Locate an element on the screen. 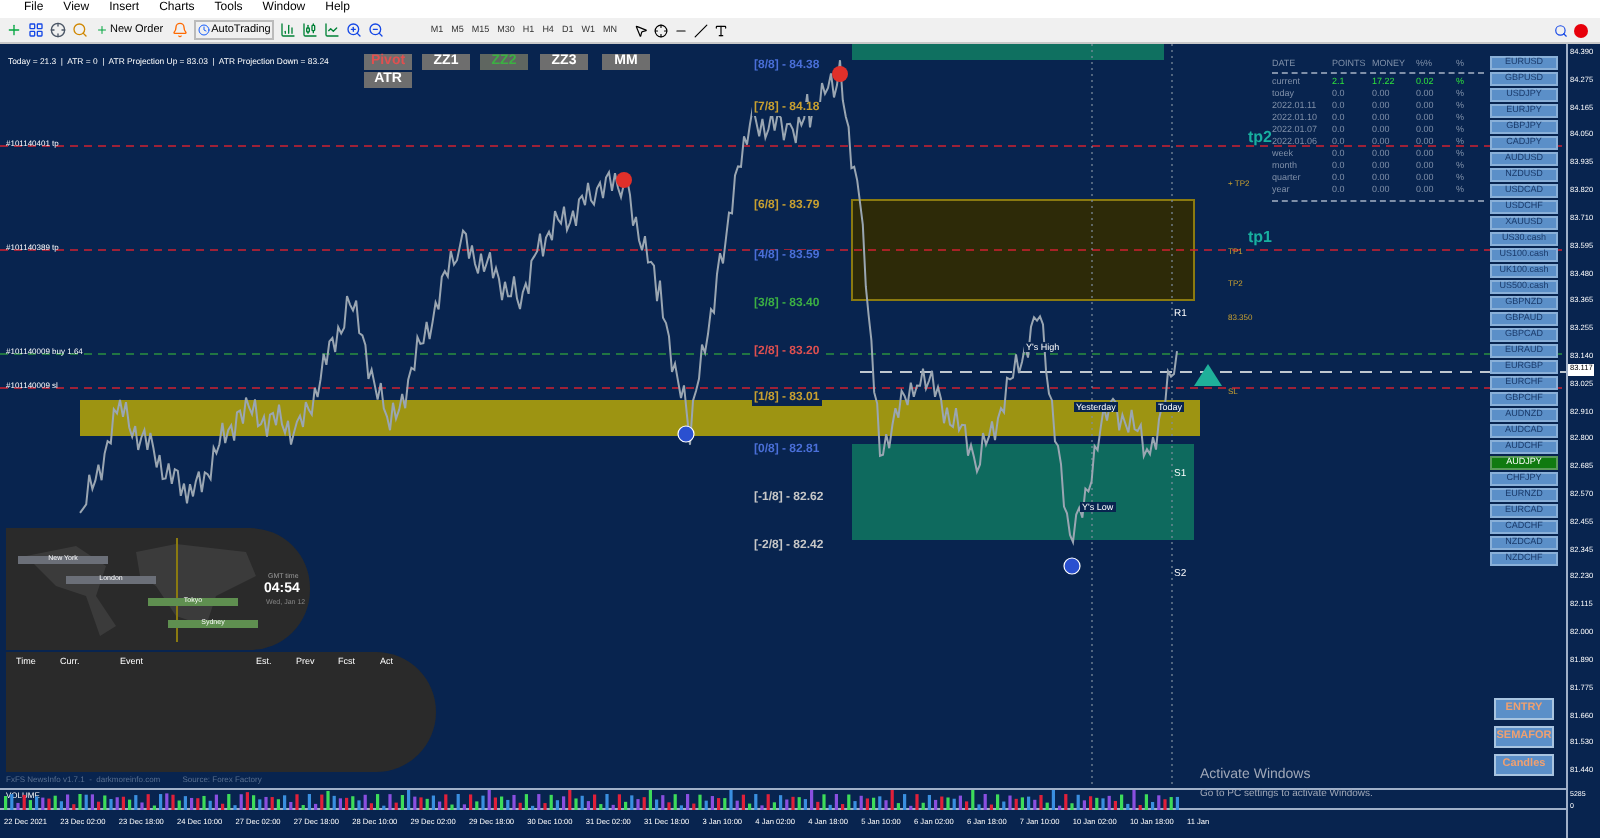 This screenshot has width=1600, height=838. trend-line-icon is located at coordinates (701, 30).